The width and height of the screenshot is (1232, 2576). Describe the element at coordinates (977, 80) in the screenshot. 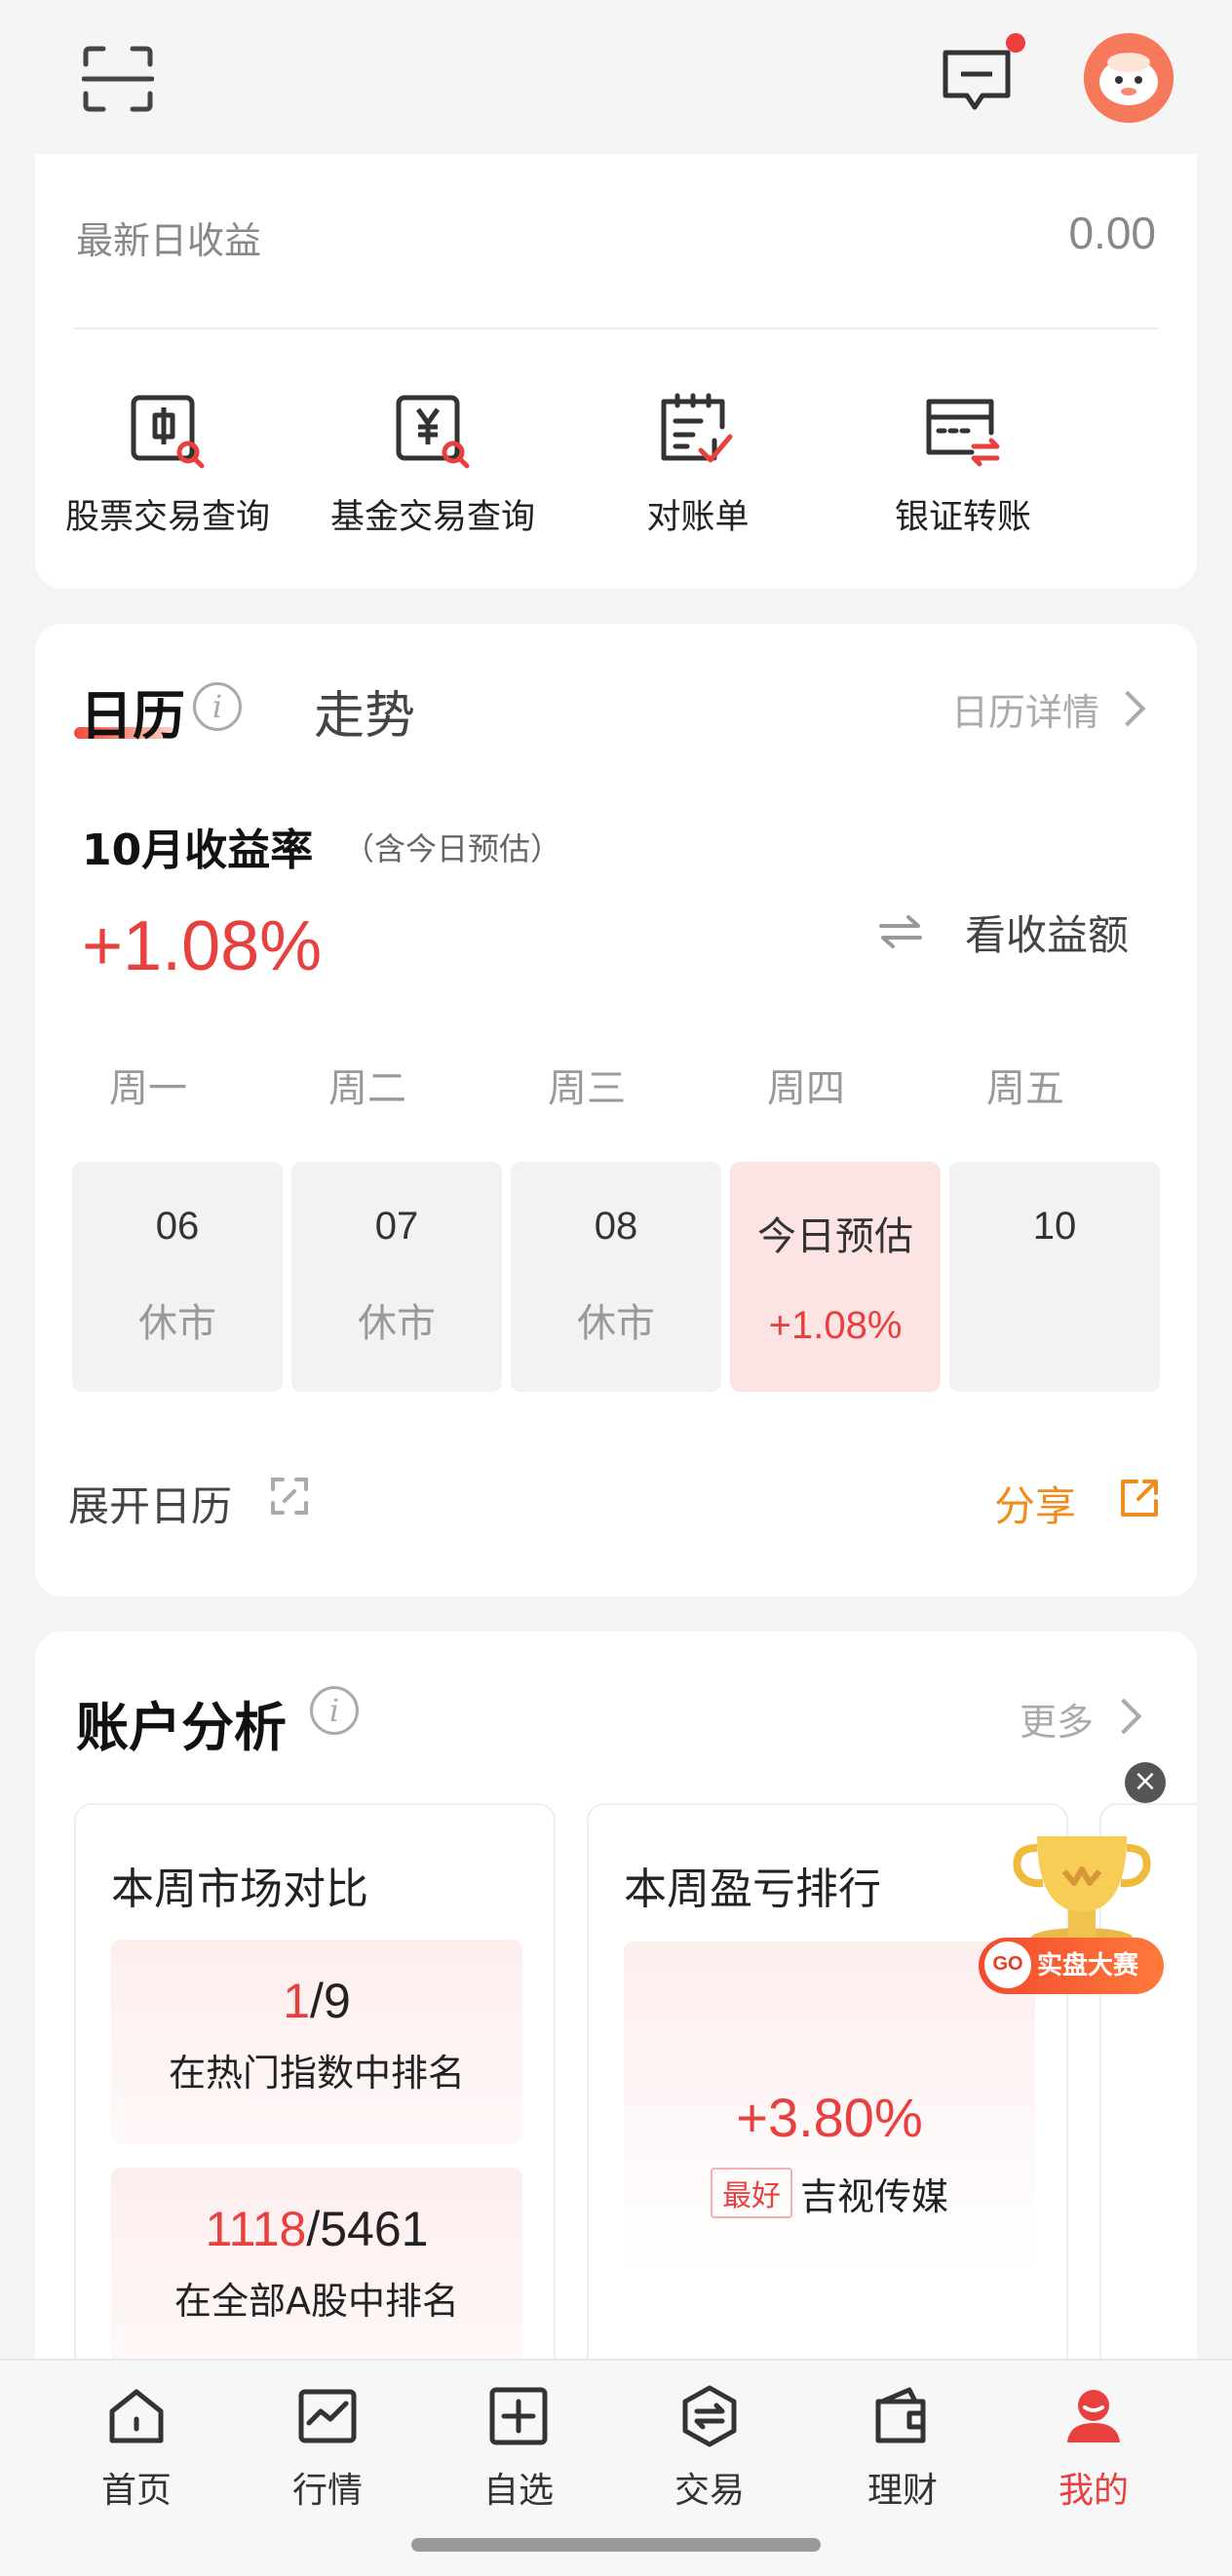

I see `message-icon` at that location.